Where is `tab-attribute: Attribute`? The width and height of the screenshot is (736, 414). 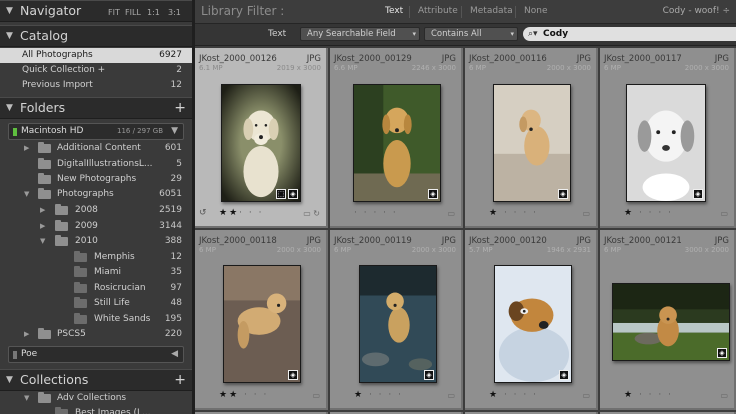 tab-attribute: Attribute is located at coordinates (438, 11).